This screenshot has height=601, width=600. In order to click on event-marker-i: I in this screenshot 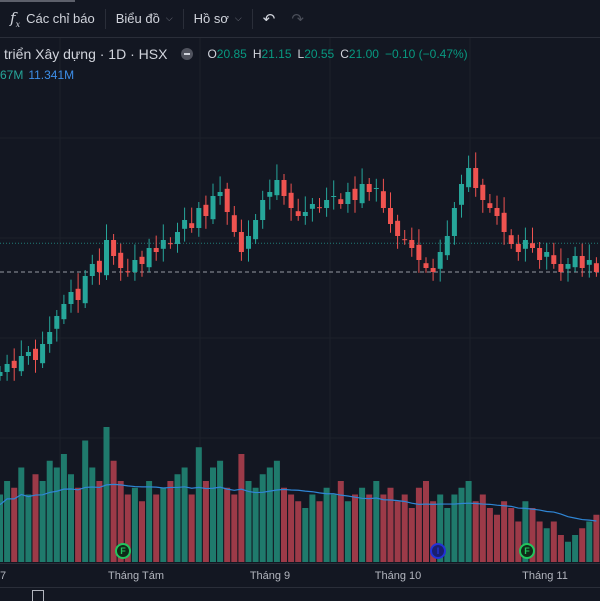, I will do `click(438, 551)`.